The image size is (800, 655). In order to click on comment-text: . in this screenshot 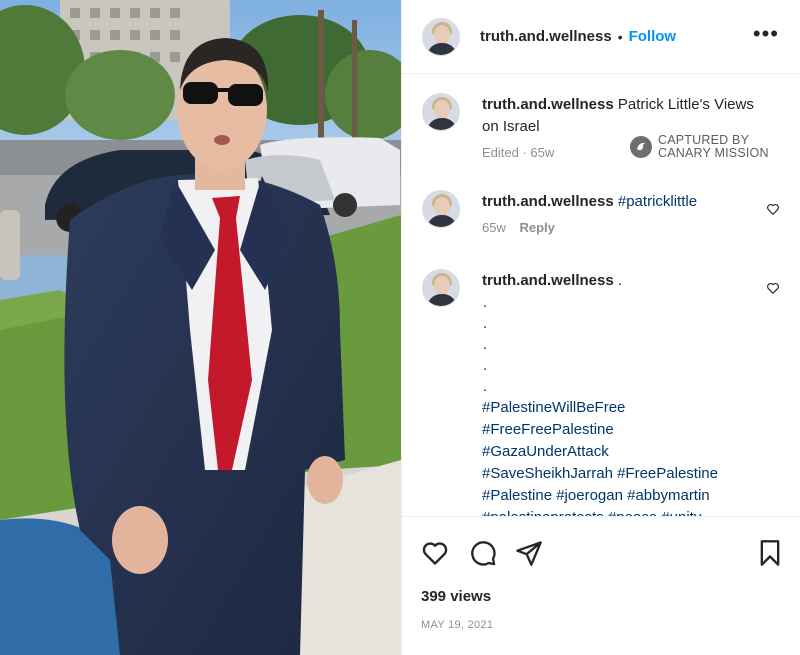, I will do `click(620, 280)`.